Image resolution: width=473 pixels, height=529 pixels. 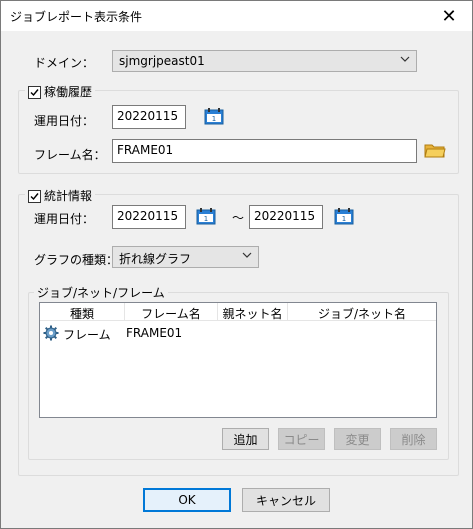 I want to click on frame-name-label: フレーム名：, so click(x=70, y=155).